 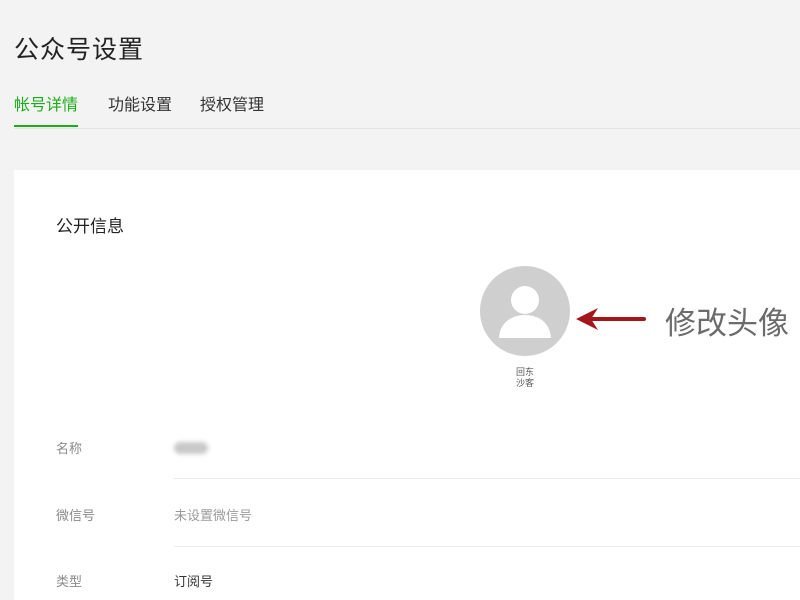 I want to click on annotation-text: 修改头像, so click(x=727, y=324).